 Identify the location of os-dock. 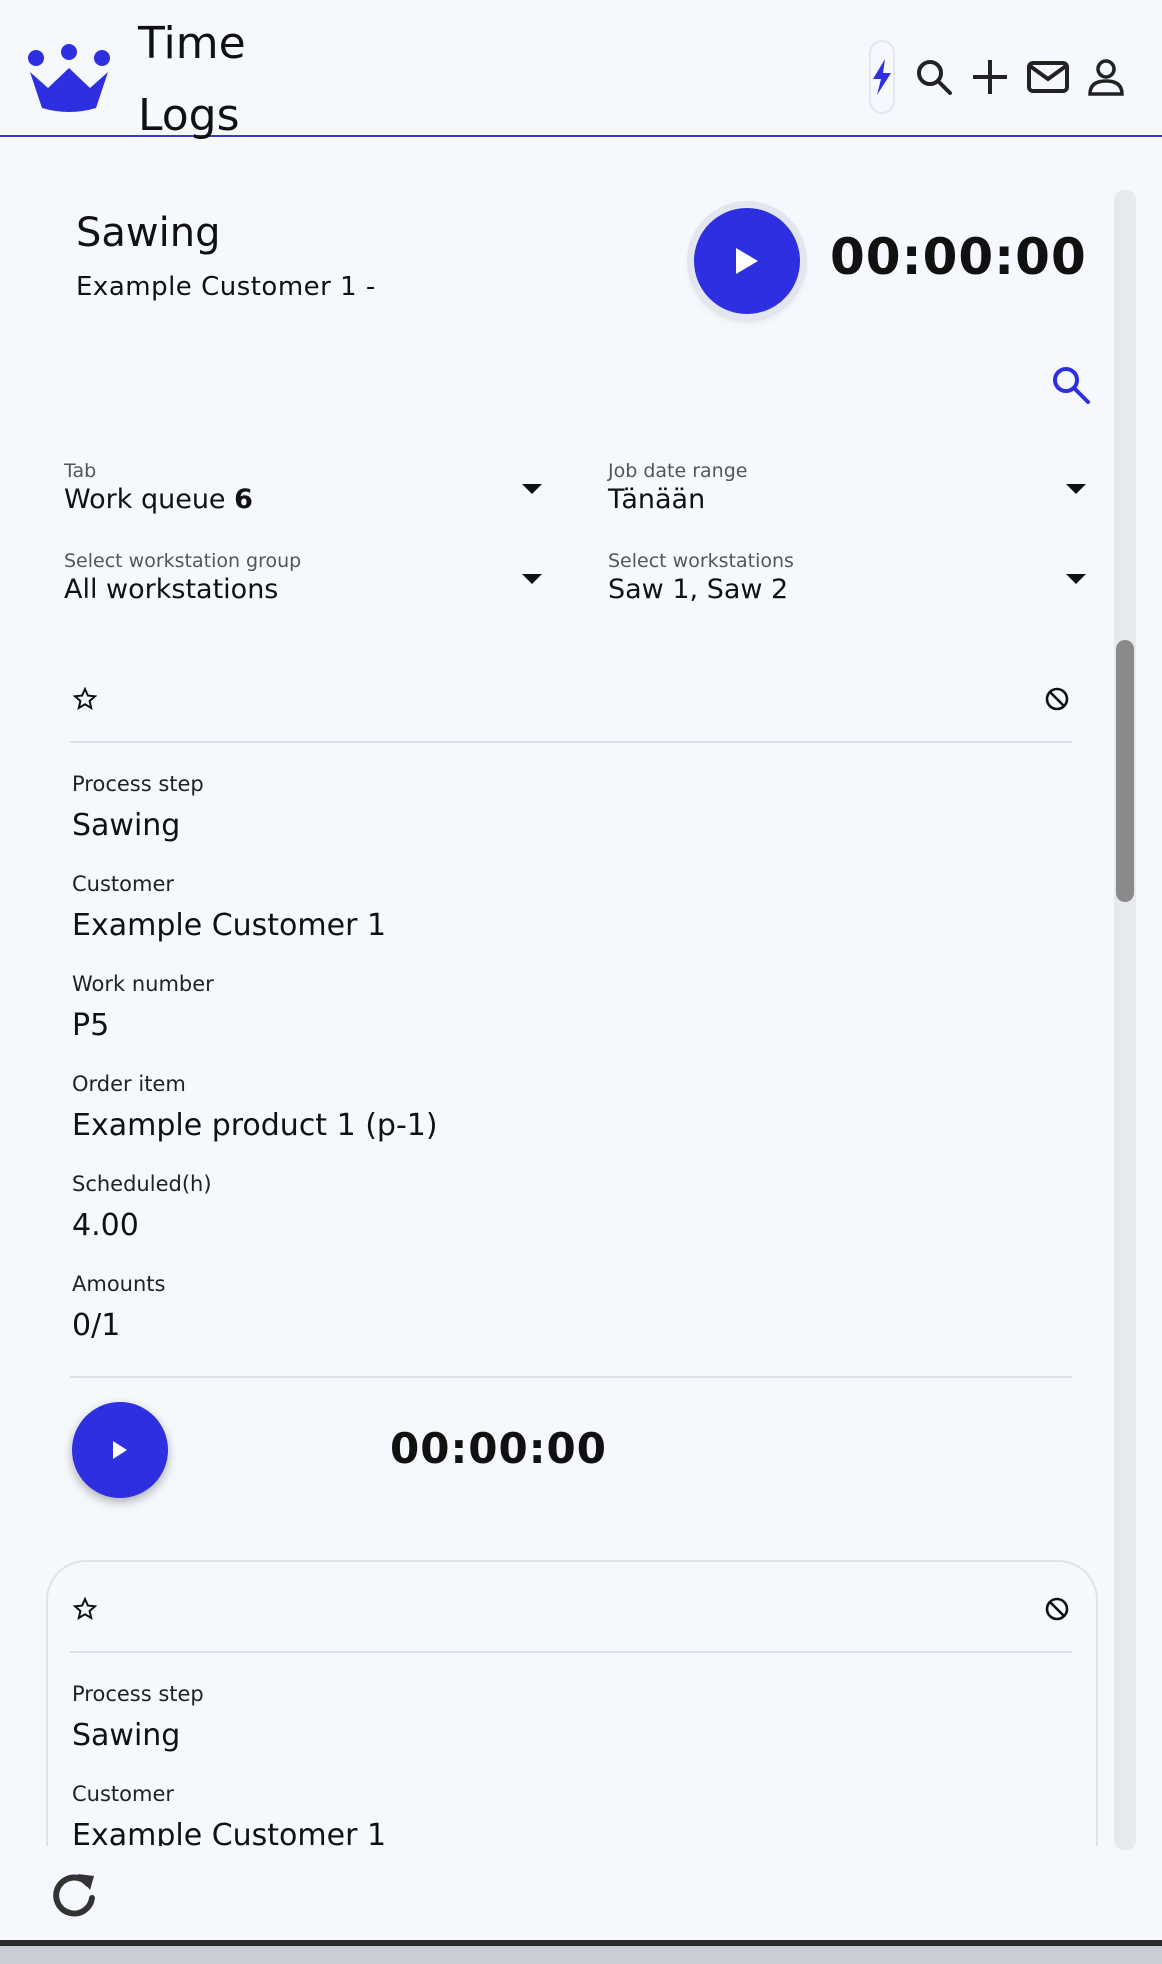
(581, 1955).